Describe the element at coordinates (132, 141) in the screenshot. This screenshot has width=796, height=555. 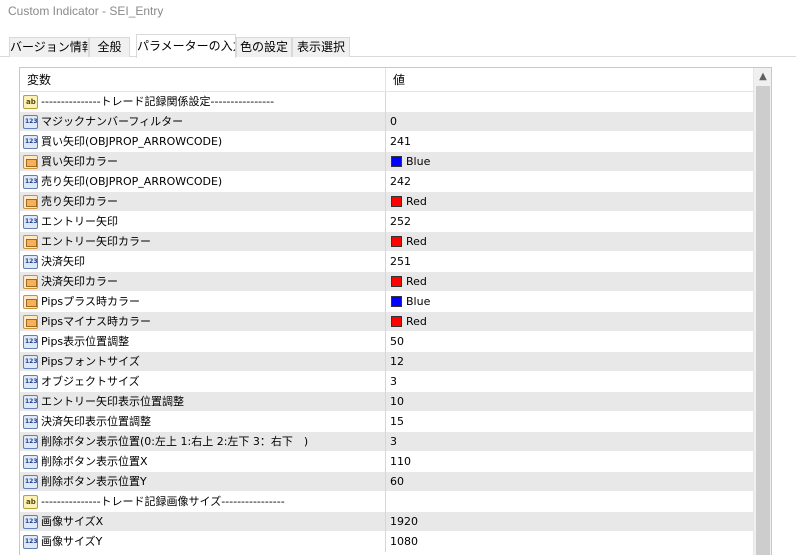
I see `variable-name: 買い矢印(OBJPROP_ARROWCODE)` at that location.